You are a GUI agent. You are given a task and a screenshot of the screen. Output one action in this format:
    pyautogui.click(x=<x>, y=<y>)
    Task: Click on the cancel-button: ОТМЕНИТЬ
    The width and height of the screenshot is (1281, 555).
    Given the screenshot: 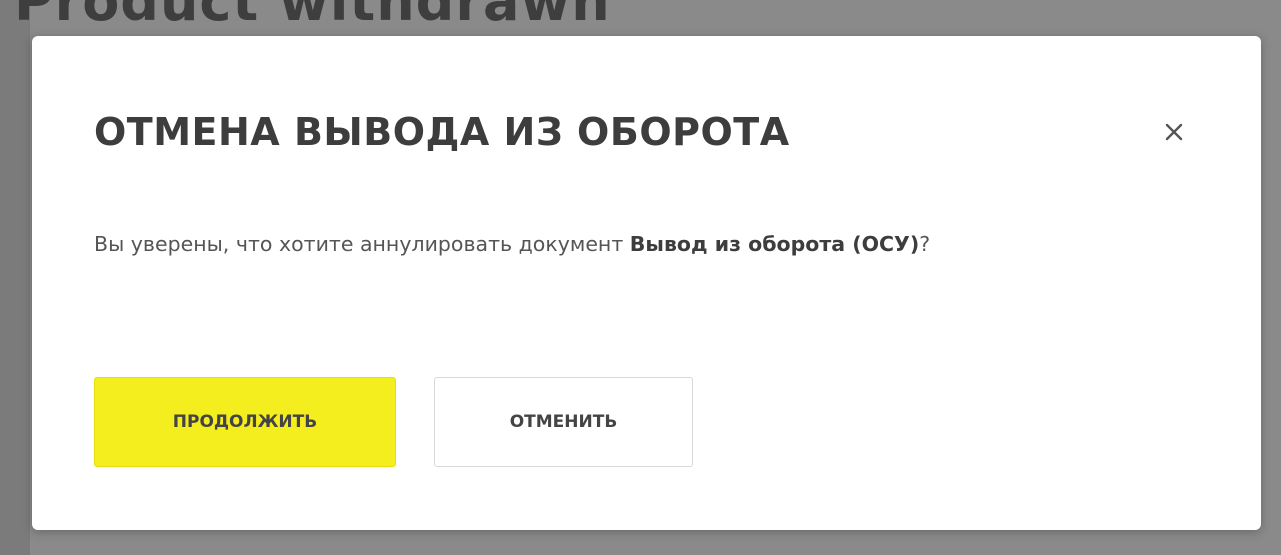 What is the action you would take?
    pyautogui.click(x=563, y=422)
    